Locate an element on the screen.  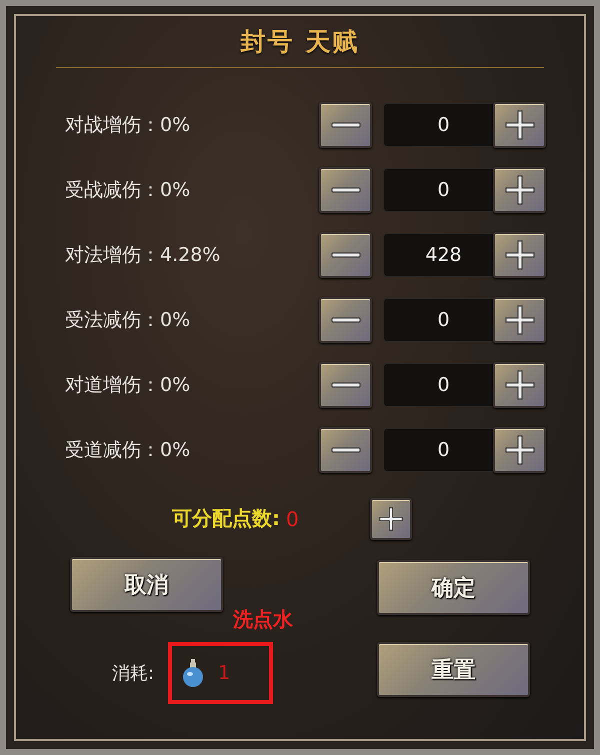
confirm-button: 确定 is located at coordinates (453, 587).